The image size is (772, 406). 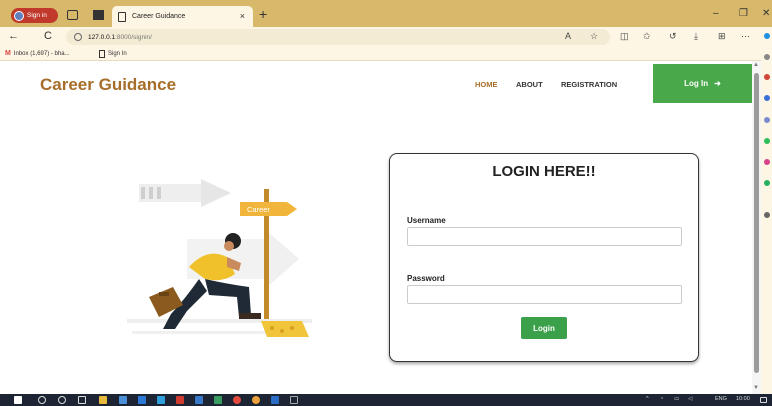 I want to click on password-label: Password, so click(x=426, y=278).